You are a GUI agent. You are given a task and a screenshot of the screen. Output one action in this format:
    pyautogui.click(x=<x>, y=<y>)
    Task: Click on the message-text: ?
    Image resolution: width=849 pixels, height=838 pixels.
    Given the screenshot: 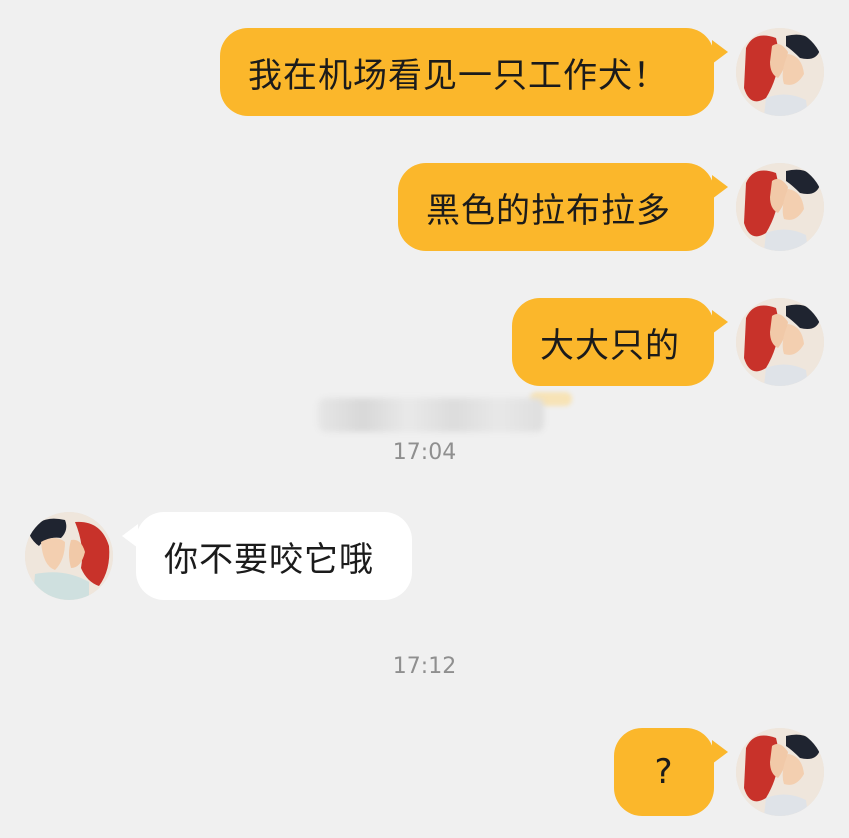 What is the action you would take?
    pyautogui.click(x=664, y=772)
    